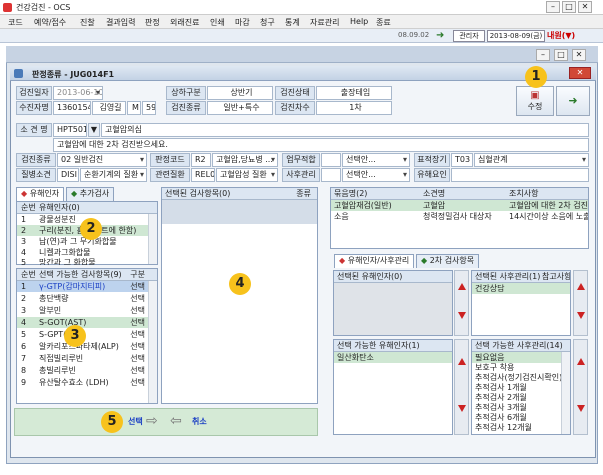 The height and width of the screenshot is (475, 603). I want to click on select-button-label: 선택, so click(135, 421).